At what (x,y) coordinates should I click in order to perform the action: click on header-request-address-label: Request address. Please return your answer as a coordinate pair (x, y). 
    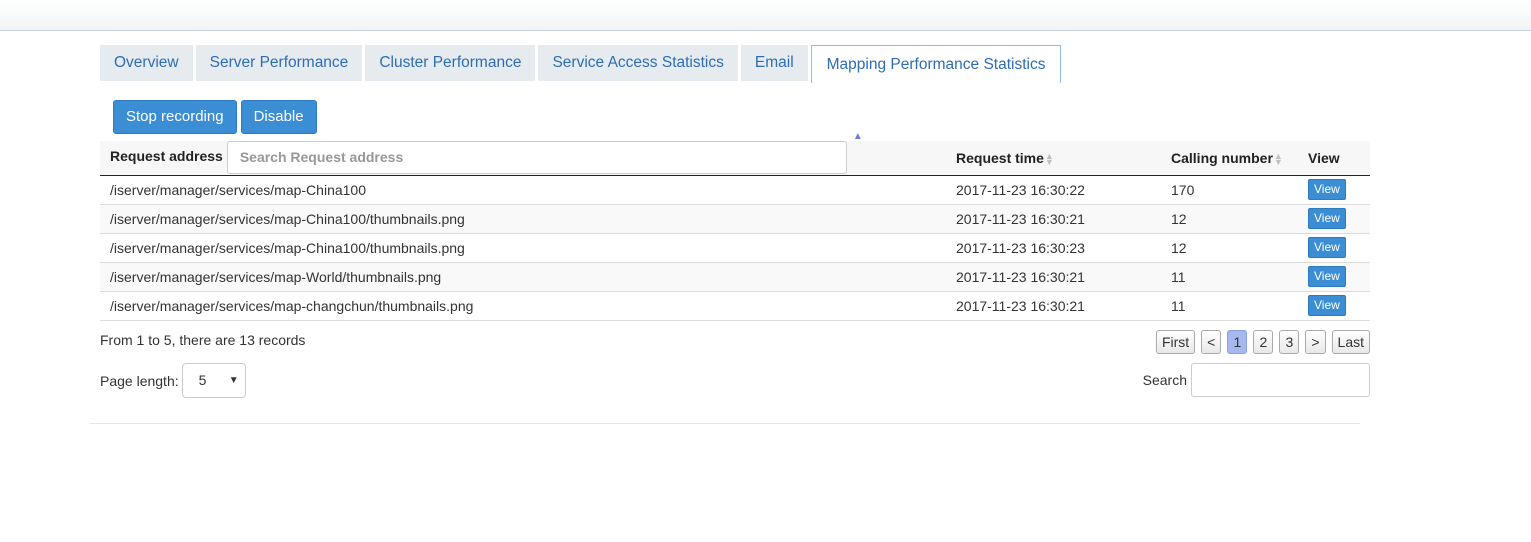
    Looking at the image, I should click on (166, 156).